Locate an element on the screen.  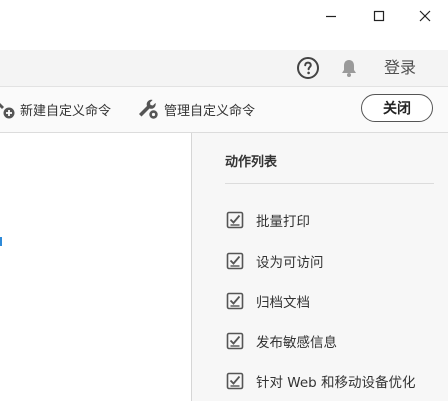
close-icon is located at coordinates (425, 16).